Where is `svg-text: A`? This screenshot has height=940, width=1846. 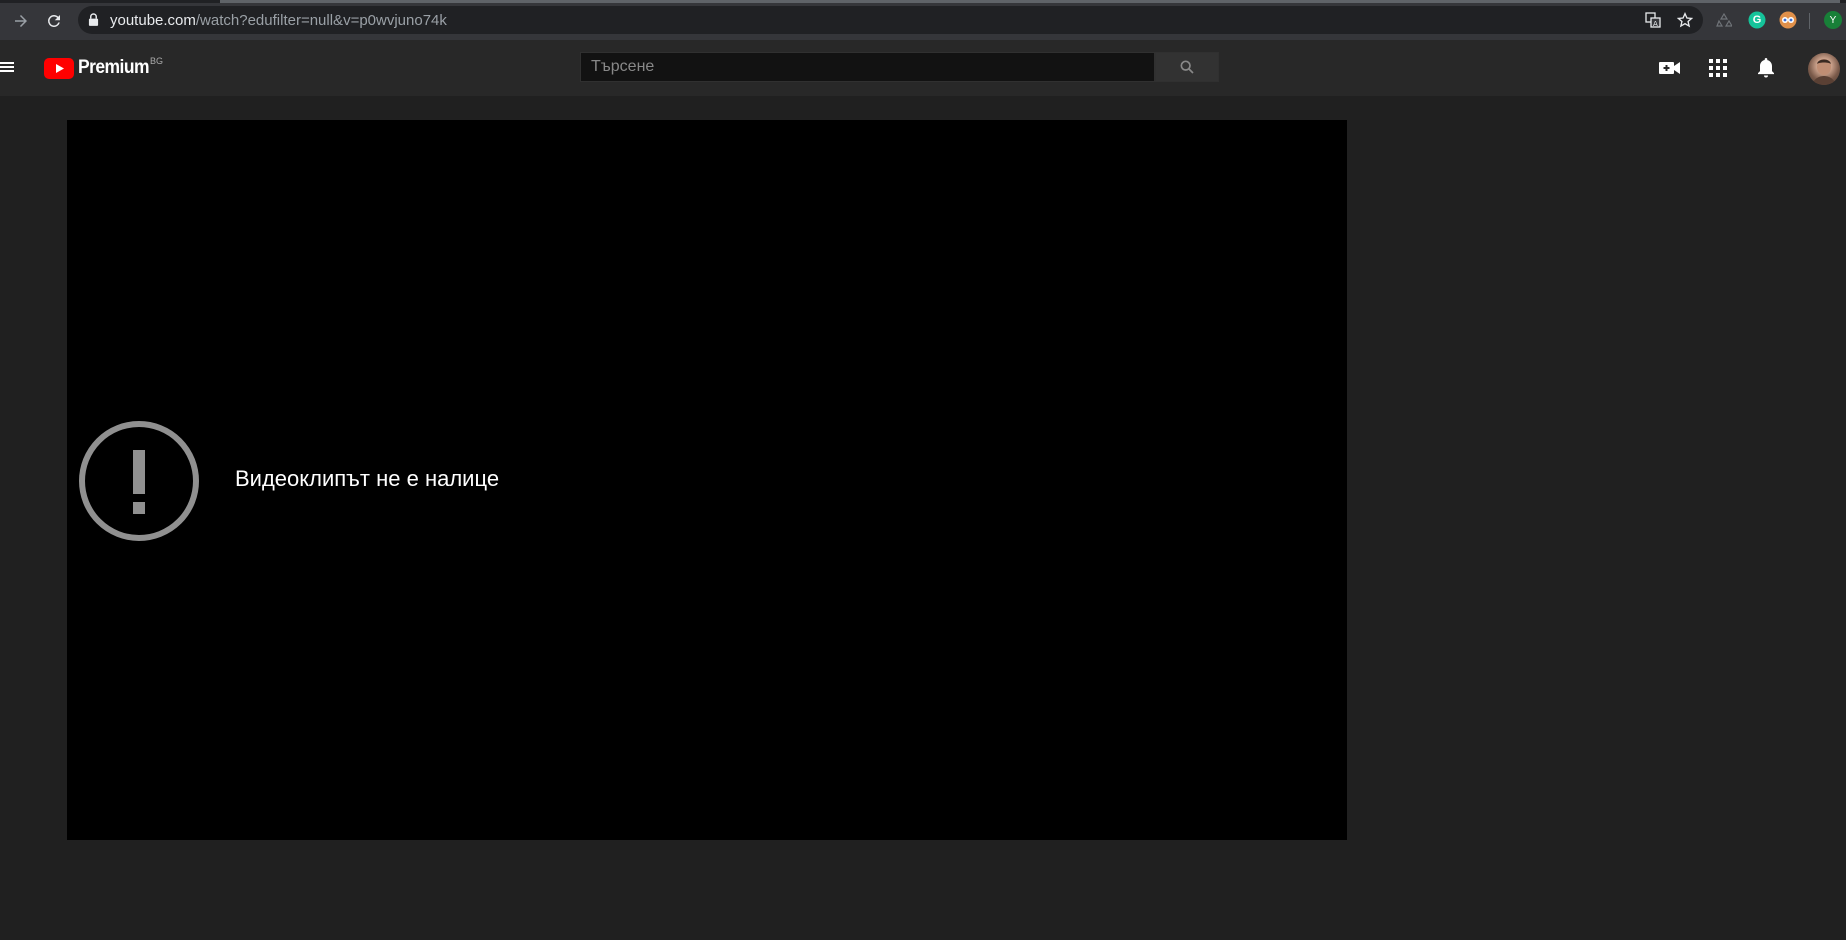 svg-text: A is located at coordinates (1655, 24).